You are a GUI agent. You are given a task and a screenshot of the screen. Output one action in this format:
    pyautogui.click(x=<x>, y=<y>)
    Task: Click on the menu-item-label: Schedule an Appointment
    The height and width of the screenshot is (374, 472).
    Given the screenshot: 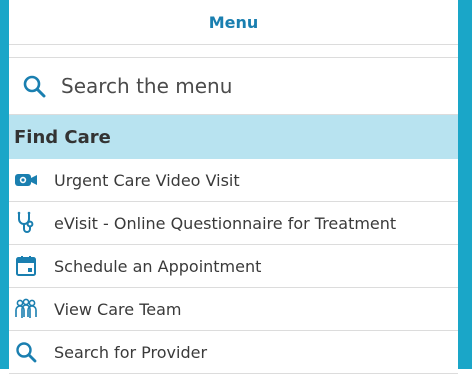 What is the action you would take?
    pyautogui.click(x=158, y=266)
    